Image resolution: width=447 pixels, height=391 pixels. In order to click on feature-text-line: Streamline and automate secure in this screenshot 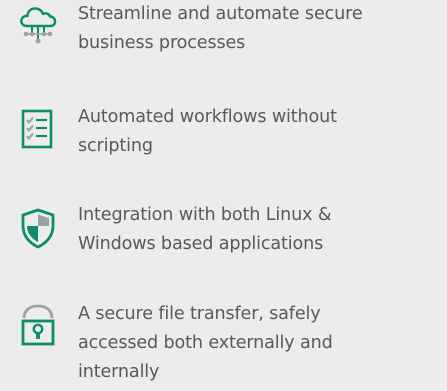, I will do `click(220, 14)`.